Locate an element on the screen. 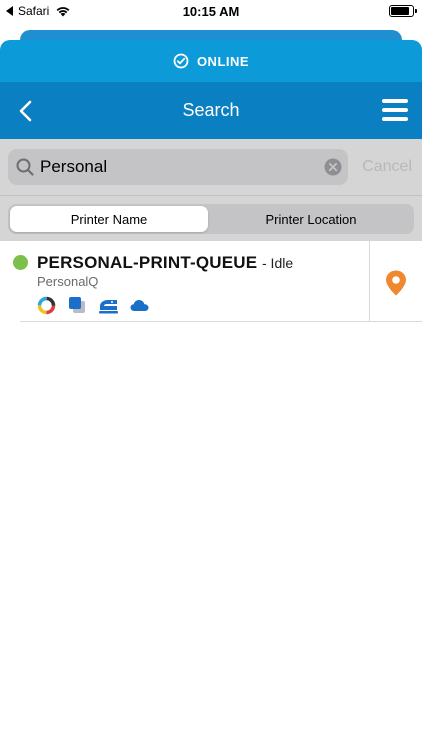 The height and width of the screenshot is (750, 422). battery-icon is located at coordinates (403, 11).